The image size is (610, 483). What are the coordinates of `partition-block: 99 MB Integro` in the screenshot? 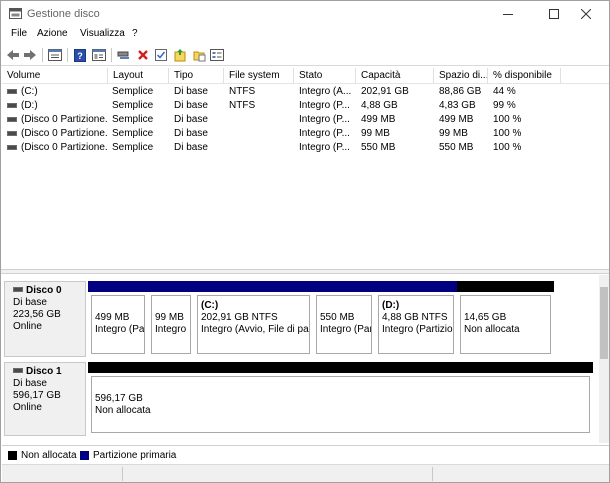 It's located at (171, 319).